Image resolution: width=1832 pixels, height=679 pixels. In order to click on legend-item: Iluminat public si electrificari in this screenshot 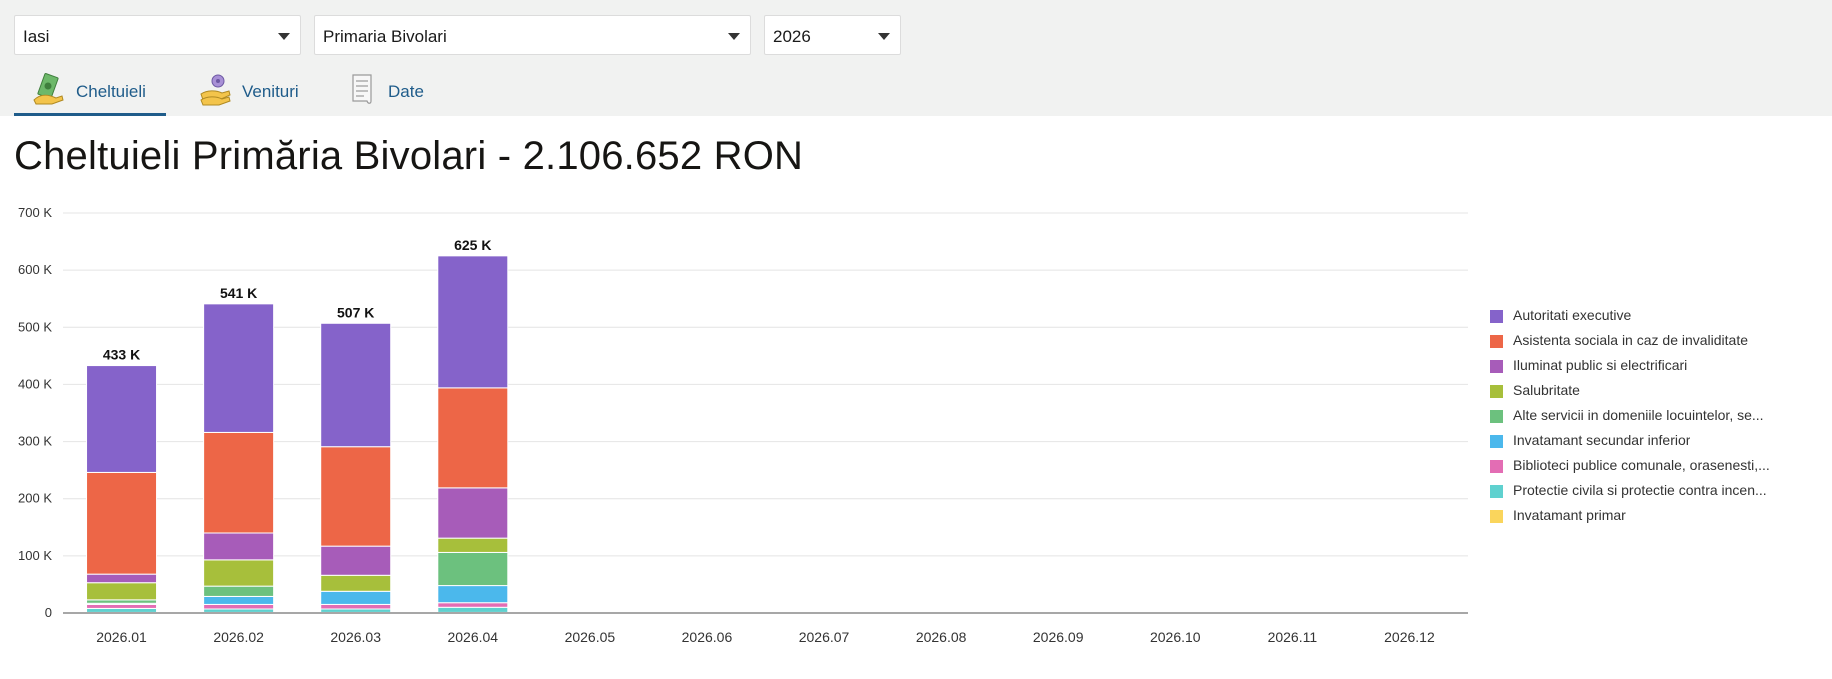, I will do `click(1655, 367)`.